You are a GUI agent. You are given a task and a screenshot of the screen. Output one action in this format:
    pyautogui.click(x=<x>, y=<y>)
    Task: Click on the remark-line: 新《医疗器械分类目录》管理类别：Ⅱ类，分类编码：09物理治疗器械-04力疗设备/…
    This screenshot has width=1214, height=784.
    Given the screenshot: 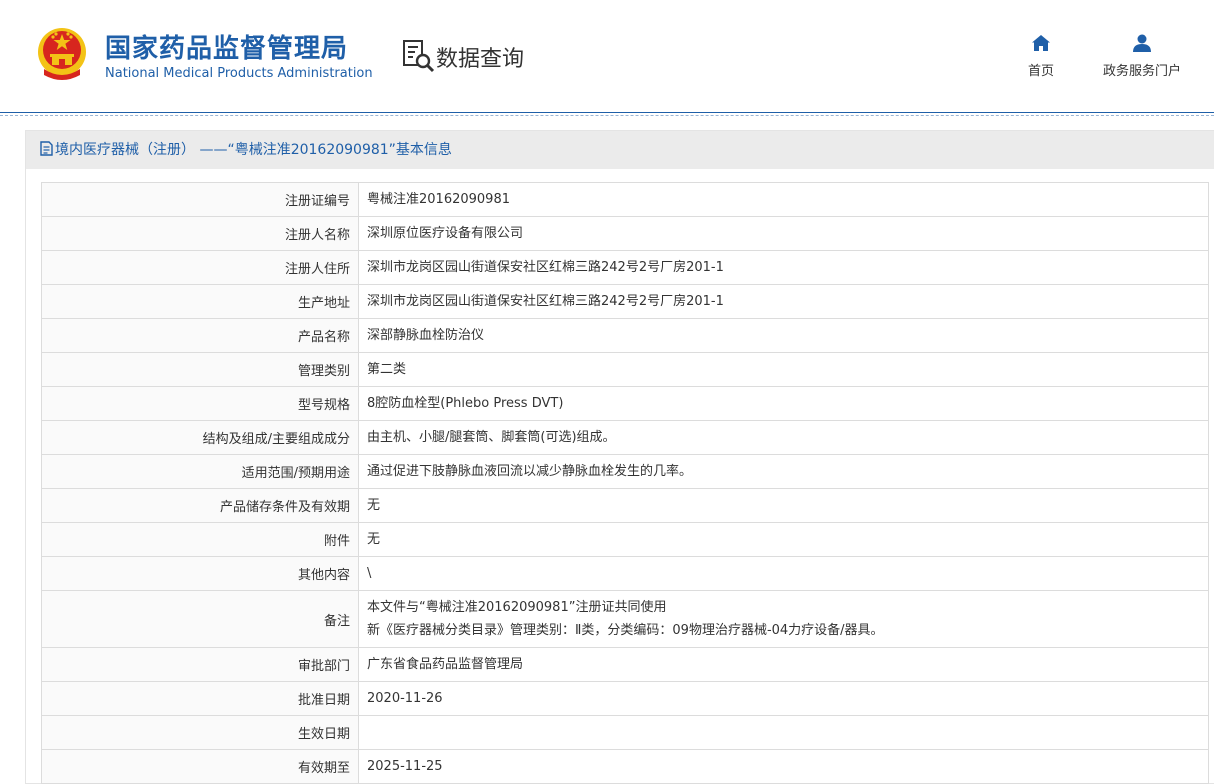 What is the action you would take?
    pyautogui.click(x=625, y=630)
    